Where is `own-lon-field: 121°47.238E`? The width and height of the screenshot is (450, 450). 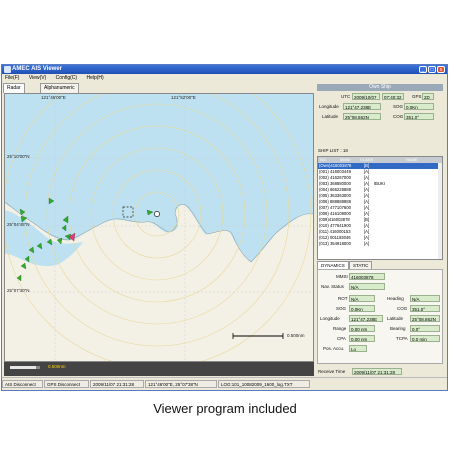
own-lon-field: 121°47.238E is located at coordinates (362, 106).